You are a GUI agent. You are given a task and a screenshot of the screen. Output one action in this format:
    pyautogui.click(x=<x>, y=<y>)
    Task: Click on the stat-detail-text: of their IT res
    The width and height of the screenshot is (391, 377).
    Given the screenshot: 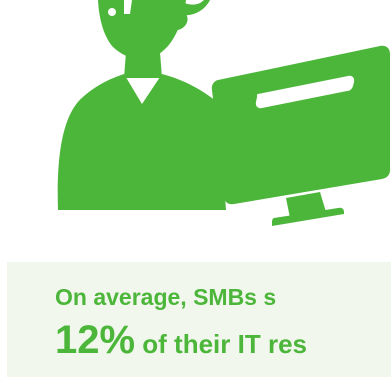 What is the action you would take?
    pyautogui.click(x=221, y=344)
    